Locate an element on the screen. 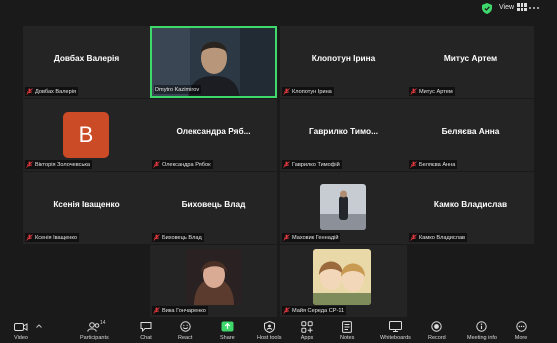  participant-name-label: Майя Середа СР-11 is located at coordinates (314, 310).